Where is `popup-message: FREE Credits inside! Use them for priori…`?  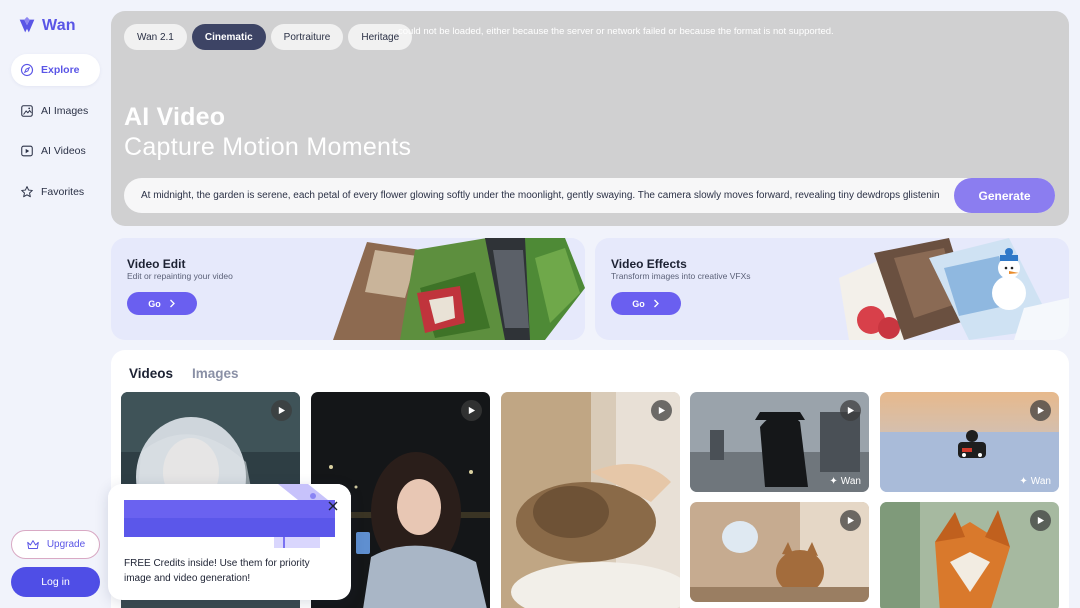 popup-message: FREE Credits inside! Use them for priori… is located at coordinates (217, 571).